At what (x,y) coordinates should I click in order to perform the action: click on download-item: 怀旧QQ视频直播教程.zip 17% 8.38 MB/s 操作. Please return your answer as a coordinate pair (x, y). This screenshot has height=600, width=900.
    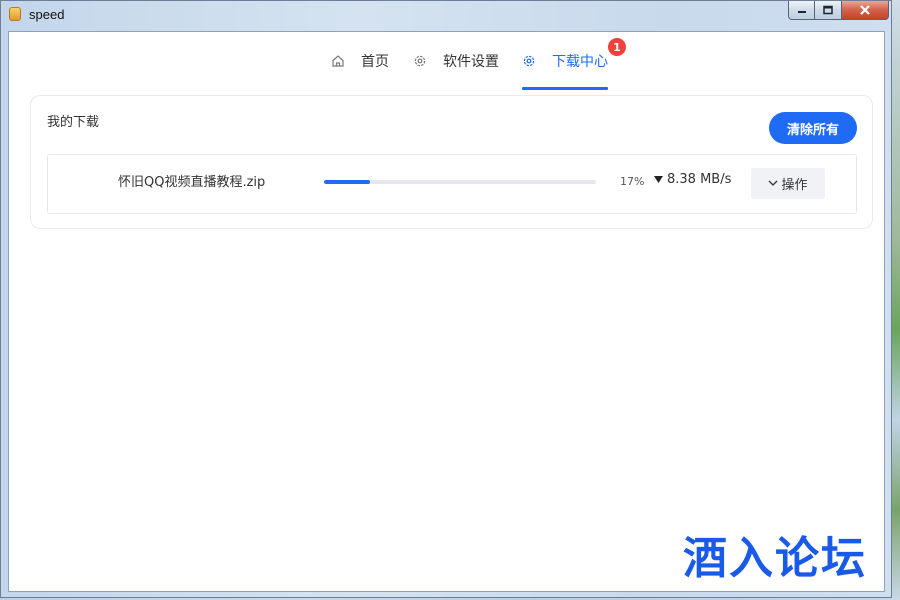
    Looking at the image, I should click on (452, 184).